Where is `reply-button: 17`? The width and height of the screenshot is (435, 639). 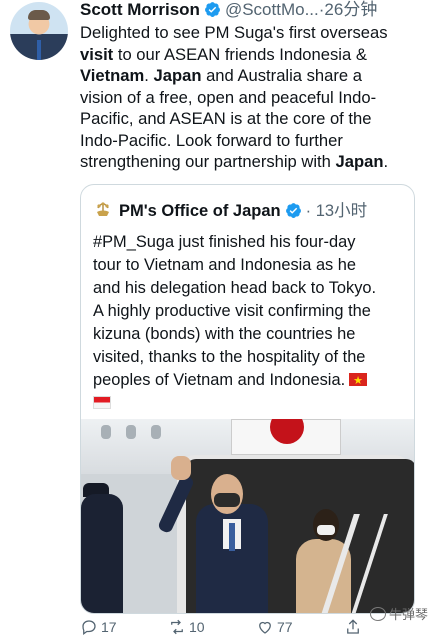
reply-button: 17 is located at coordinates (98, 627).